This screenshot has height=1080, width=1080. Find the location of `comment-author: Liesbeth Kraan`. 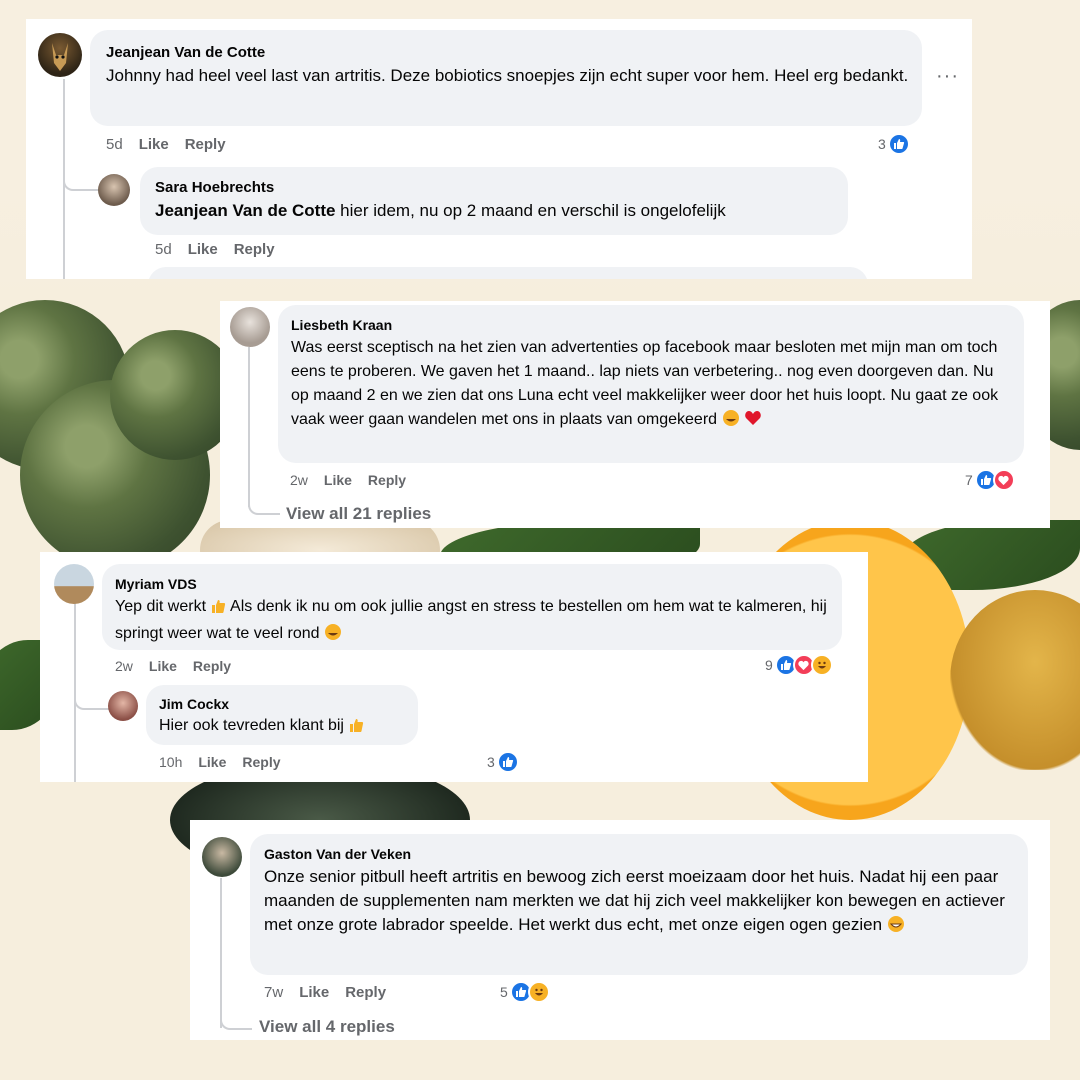

comment-author: Liesbeth Kraan is located at coordinates (341, 325).